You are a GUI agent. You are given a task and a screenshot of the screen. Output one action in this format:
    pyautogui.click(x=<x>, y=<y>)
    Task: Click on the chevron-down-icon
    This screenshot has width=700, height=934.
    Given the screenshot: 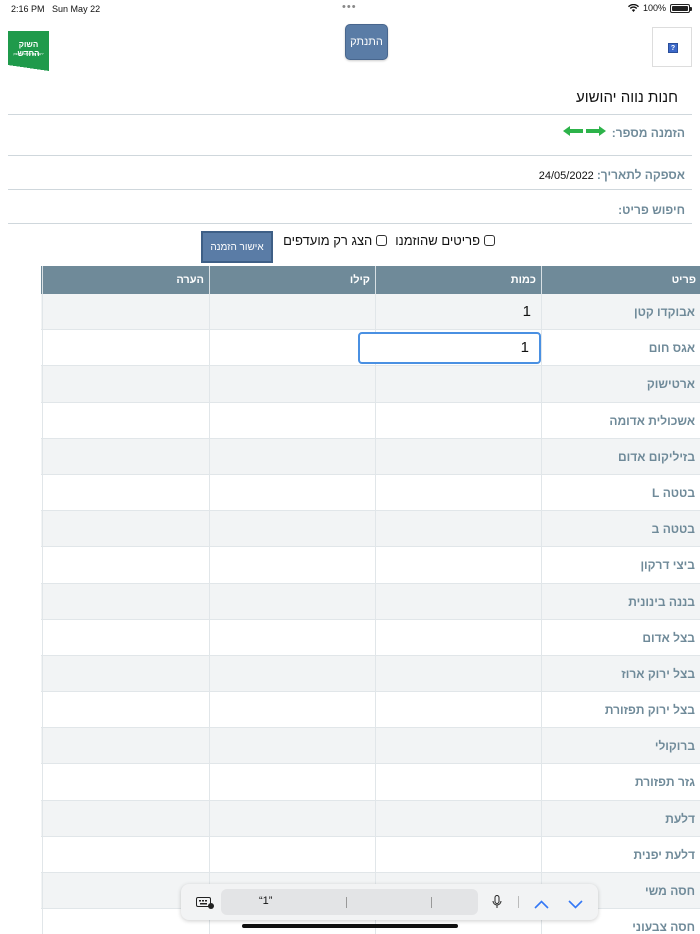 What is the action you would take?
    pyautogui.click(x=575, y=905)
    